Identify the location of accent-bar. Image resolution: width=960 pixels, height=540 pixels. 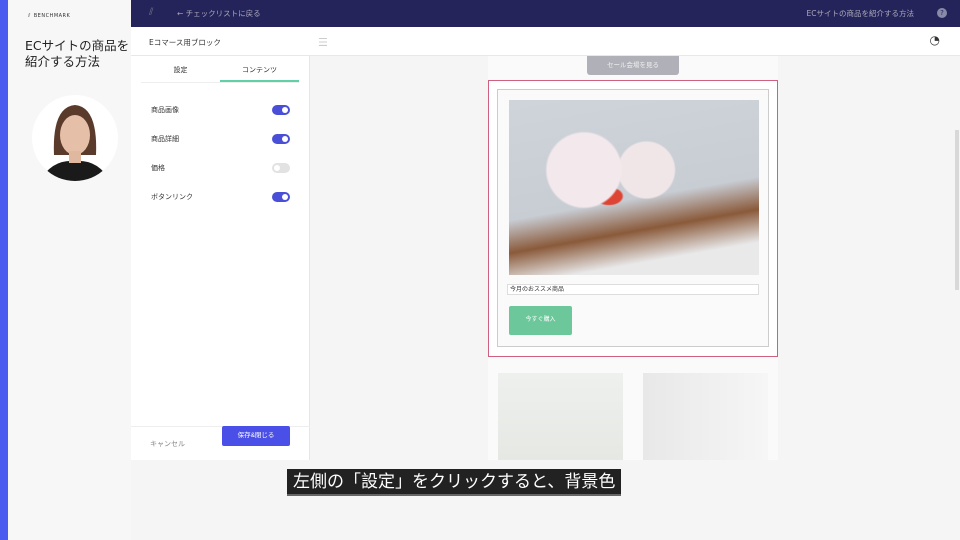
(4, 270).